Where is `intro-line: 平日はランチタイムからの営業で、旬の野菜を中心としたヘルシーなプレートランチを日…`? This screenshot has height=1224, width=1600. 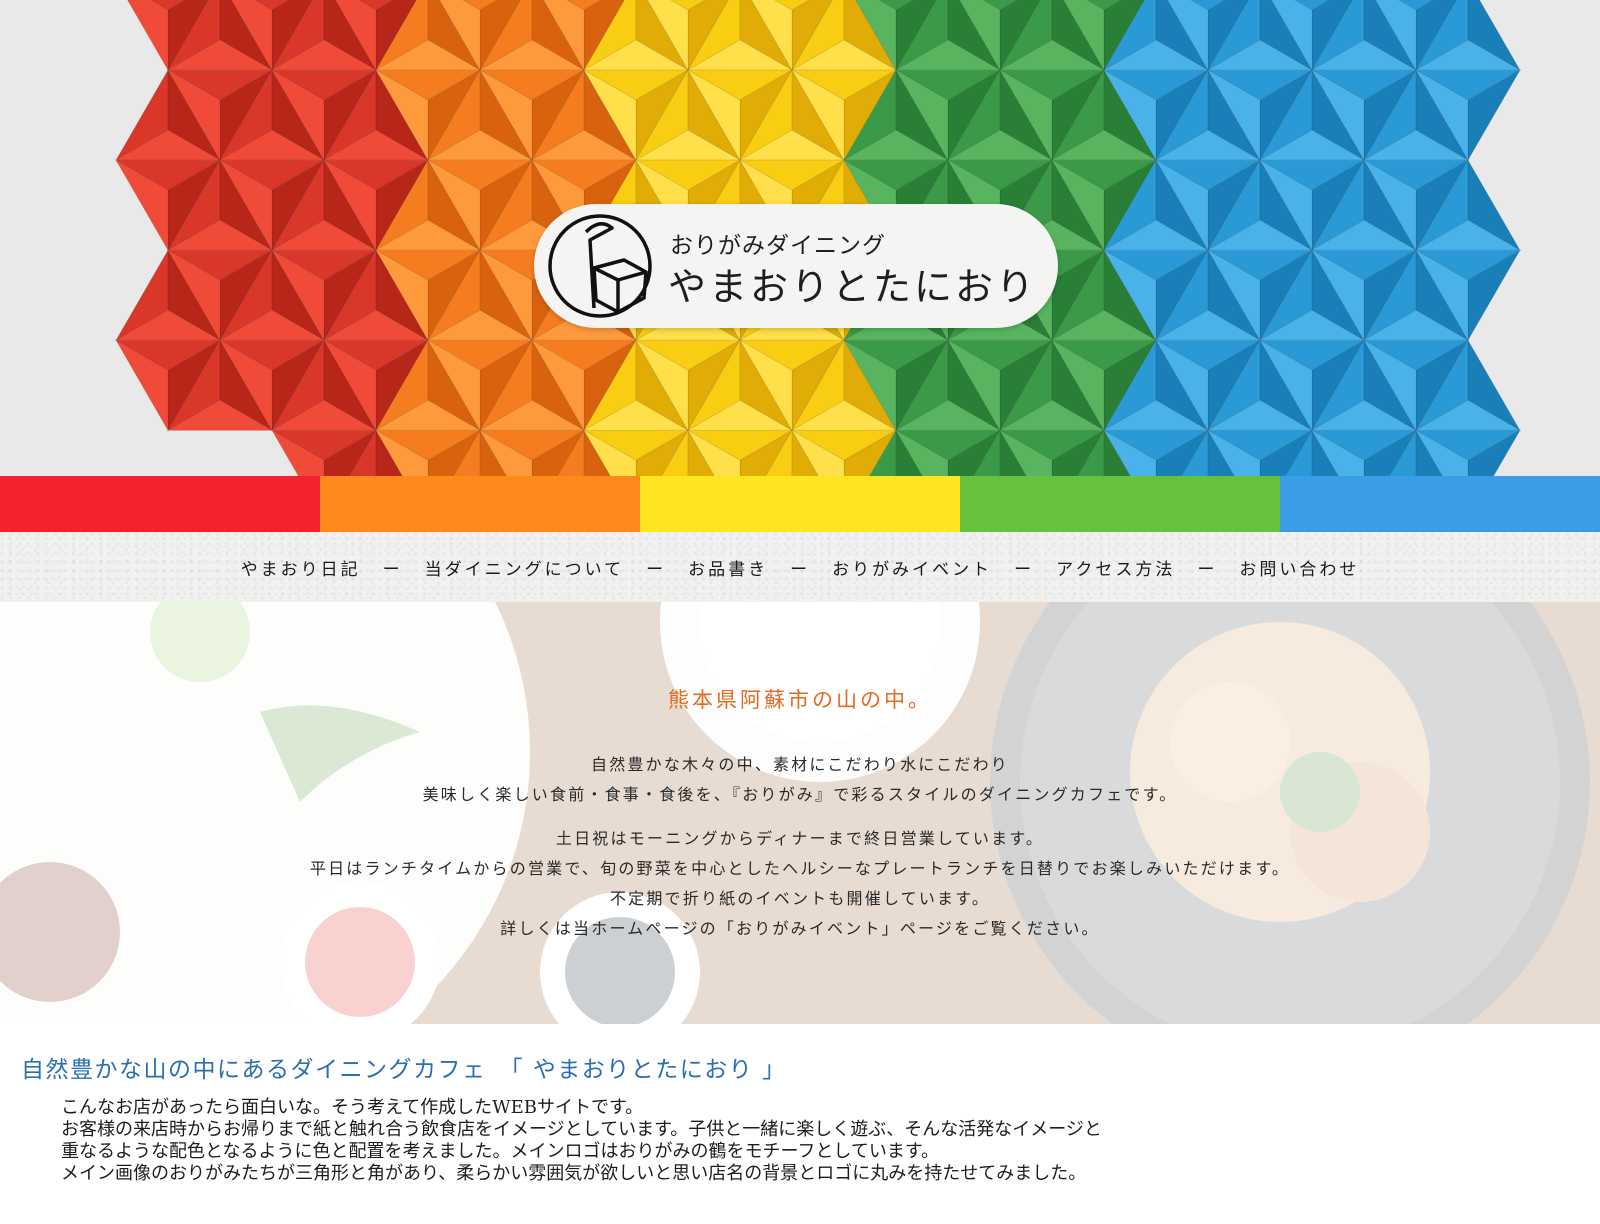 intro-line: 平日はランチタイムからの営業で、旬の野菜を中心としたヘルシーなプレートランチを日… is located at coordinates (800, 868).